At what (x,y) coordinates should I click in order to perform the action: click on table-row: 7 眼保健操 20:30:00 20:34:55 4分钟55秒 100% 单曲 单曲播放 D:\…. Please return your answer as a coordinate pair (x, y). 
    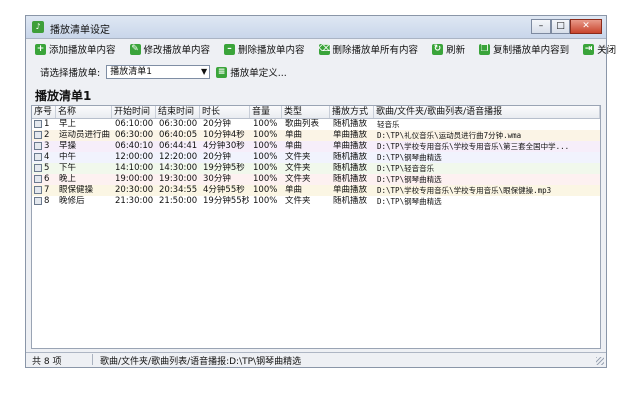
    Looking at the image, I should click on (316, 190).